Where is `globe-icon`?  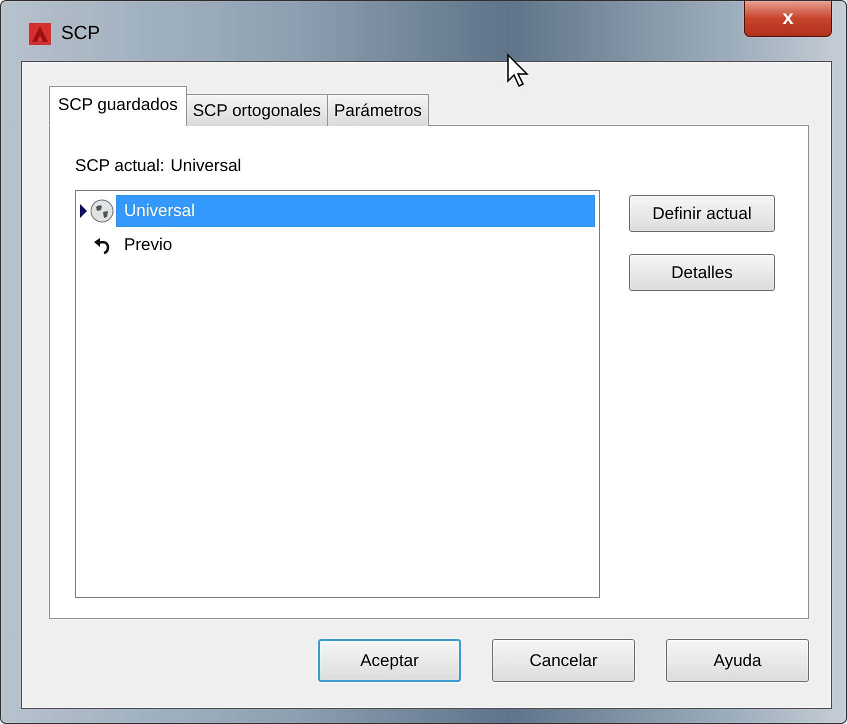
globe-icon is located at coordinates (102, 211).